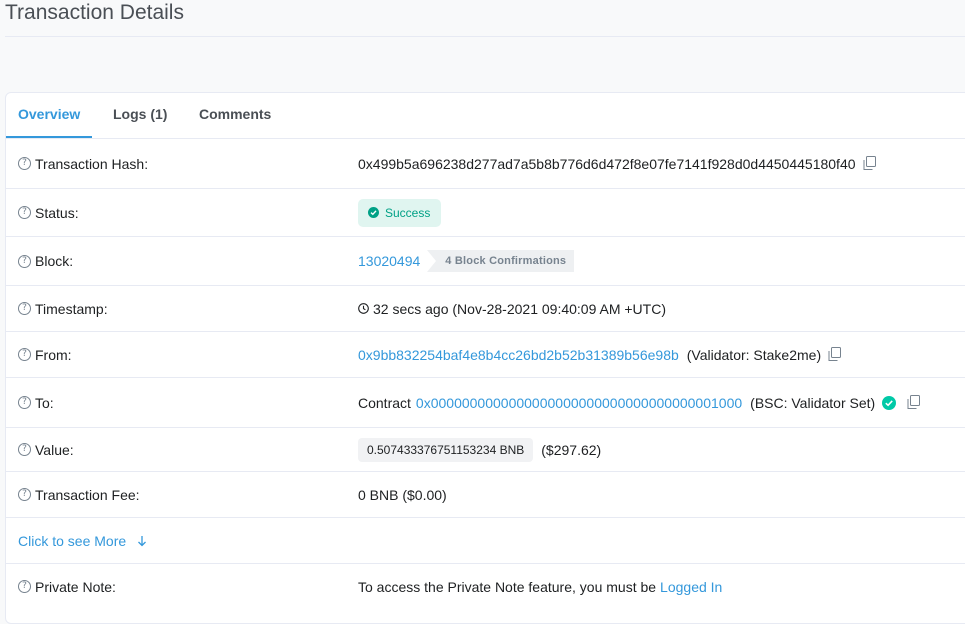  I want to click on to-contract-note: (BSC: Validator Set), so click(813, 402).